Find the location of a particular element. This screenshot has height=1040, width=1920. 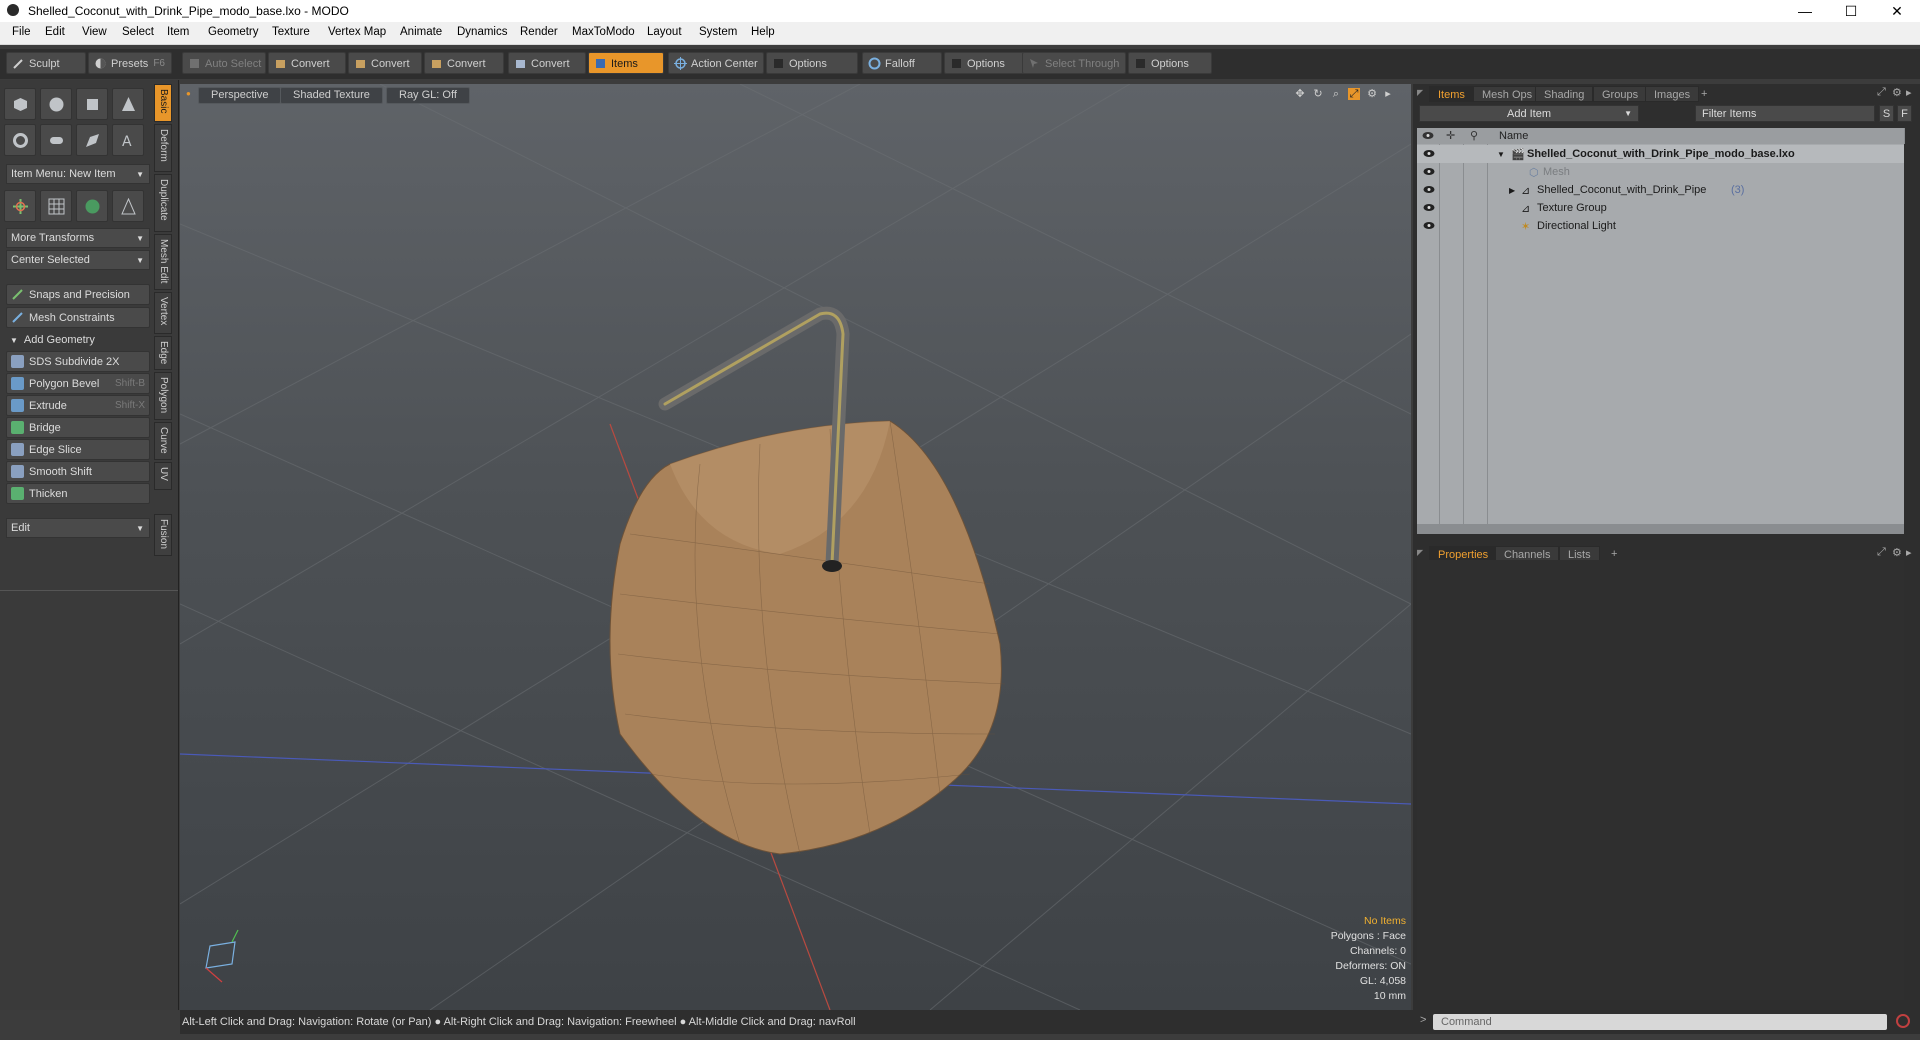

tab-fusion: Fusion is located at coordinates (163, 535).